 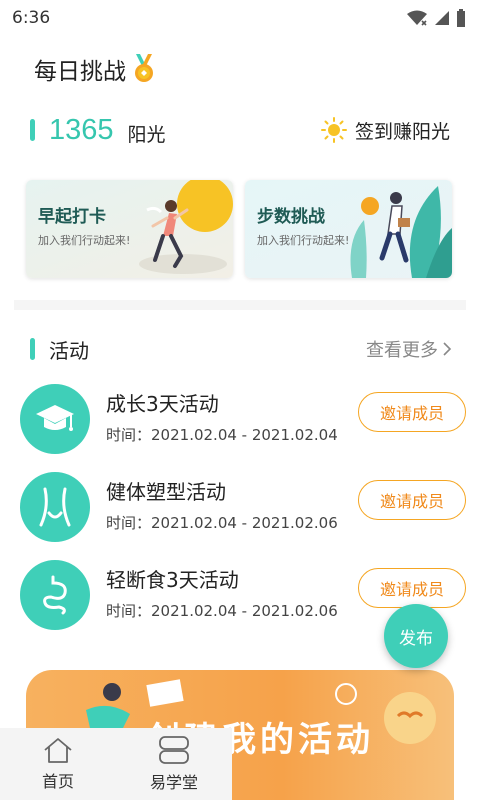 What do you see at coordinates (239, 229) in the screenshot?
I see `challenge-cards: 早起打卡 加入我们行动起来! 步数挑战 加入我们行动起来!` at bounding box center [239, 229].